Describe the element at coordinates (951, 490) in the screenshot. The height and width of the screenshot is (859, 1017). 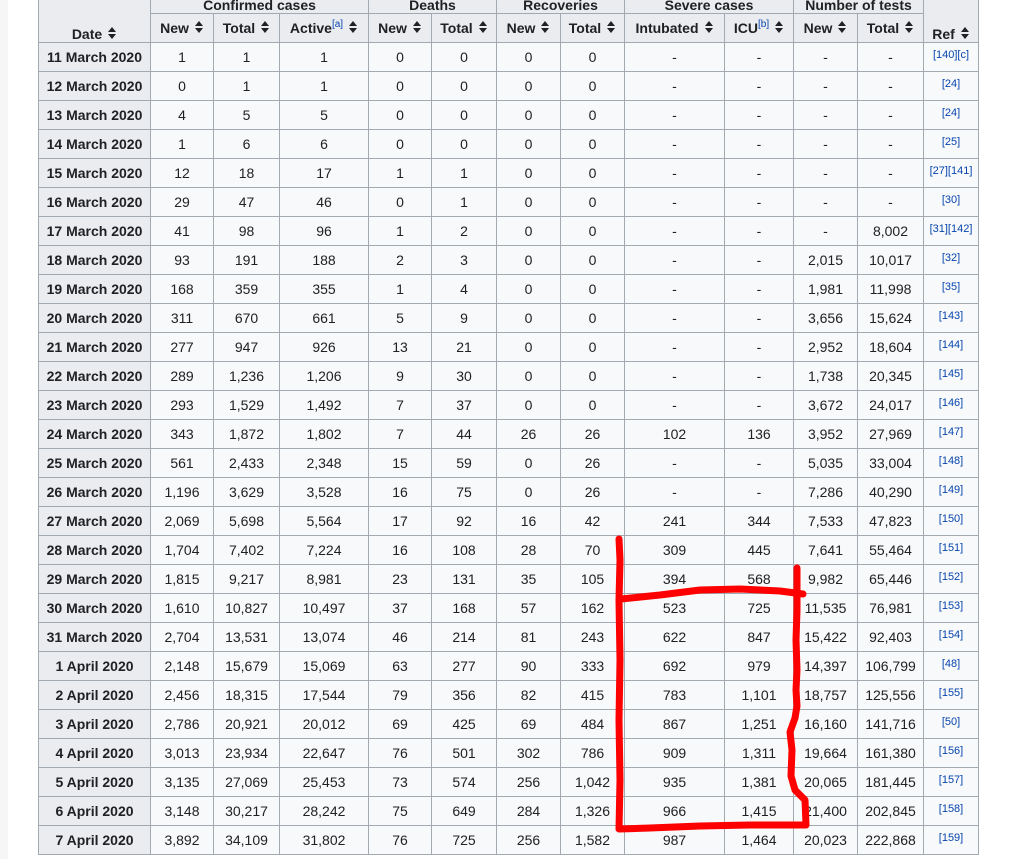
I see `citation-link: [149]` at that location.